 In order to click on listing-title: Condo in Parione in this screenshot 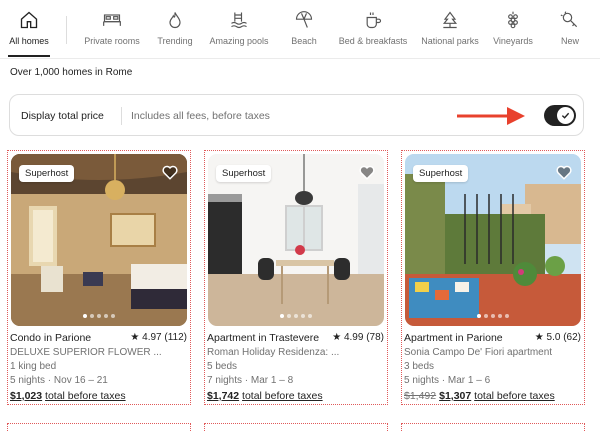, I will do `click(51, 338)`.